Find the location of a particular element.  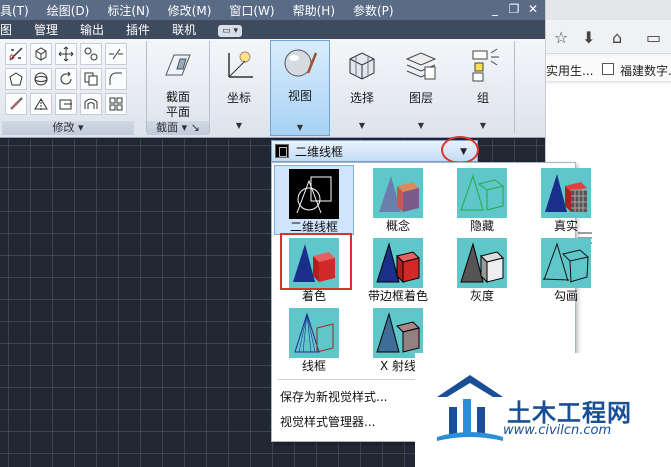

rect-array-tool is located at coordinates (116, 104).